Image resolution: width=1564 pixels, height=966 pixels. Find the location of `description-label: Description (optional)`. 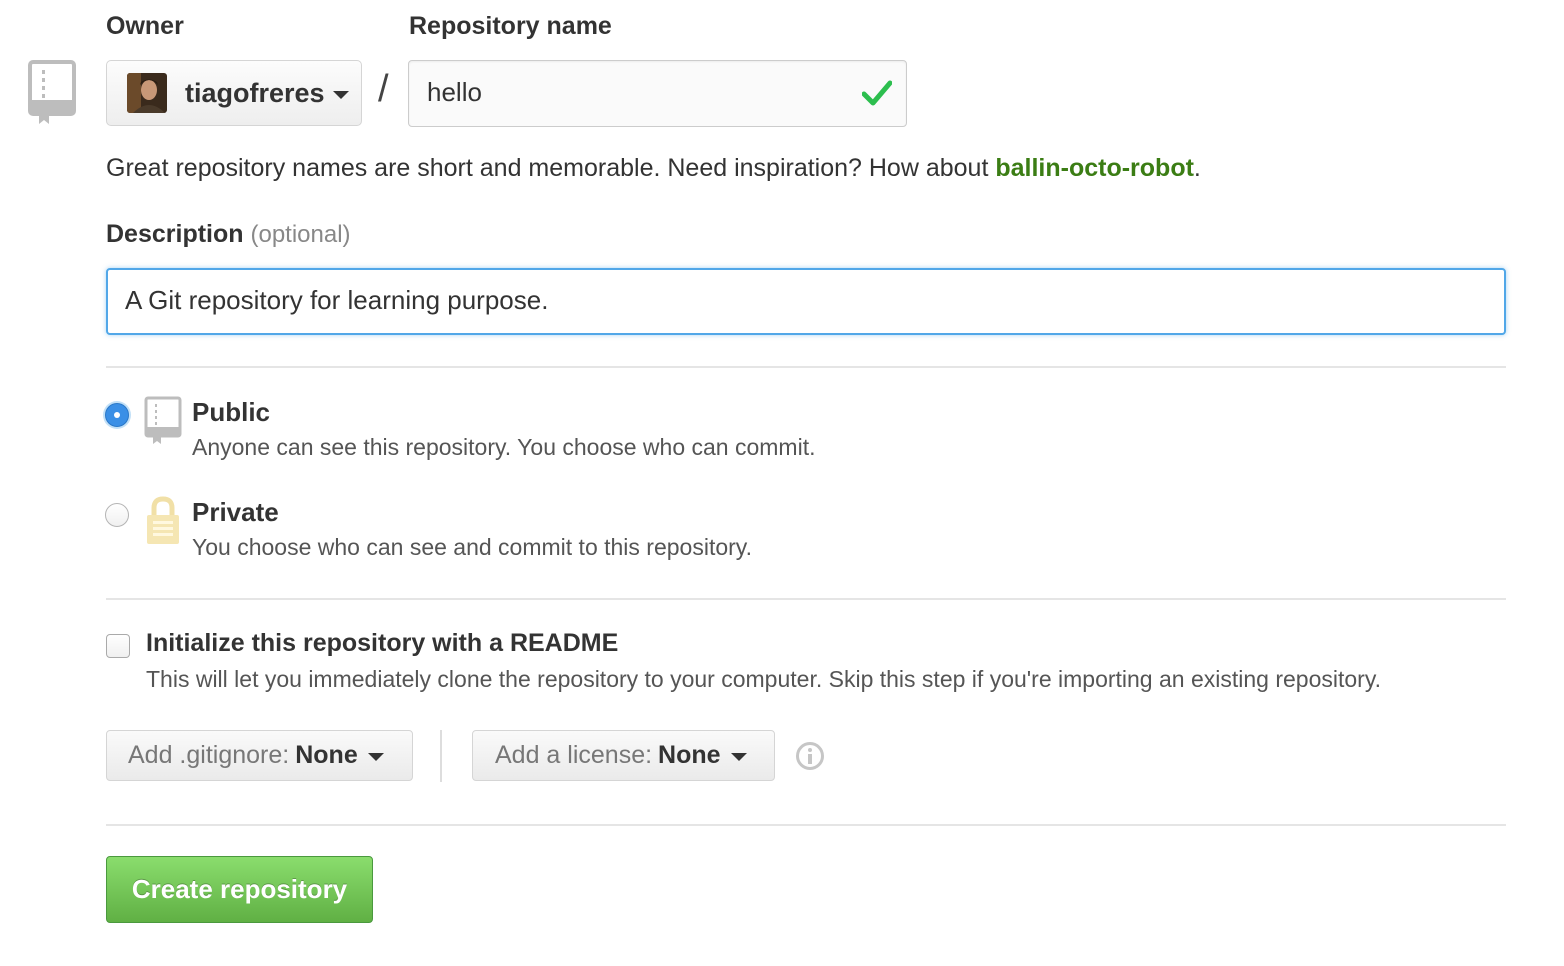

description-label: Description (optional) is located at coordinates (228, 234).